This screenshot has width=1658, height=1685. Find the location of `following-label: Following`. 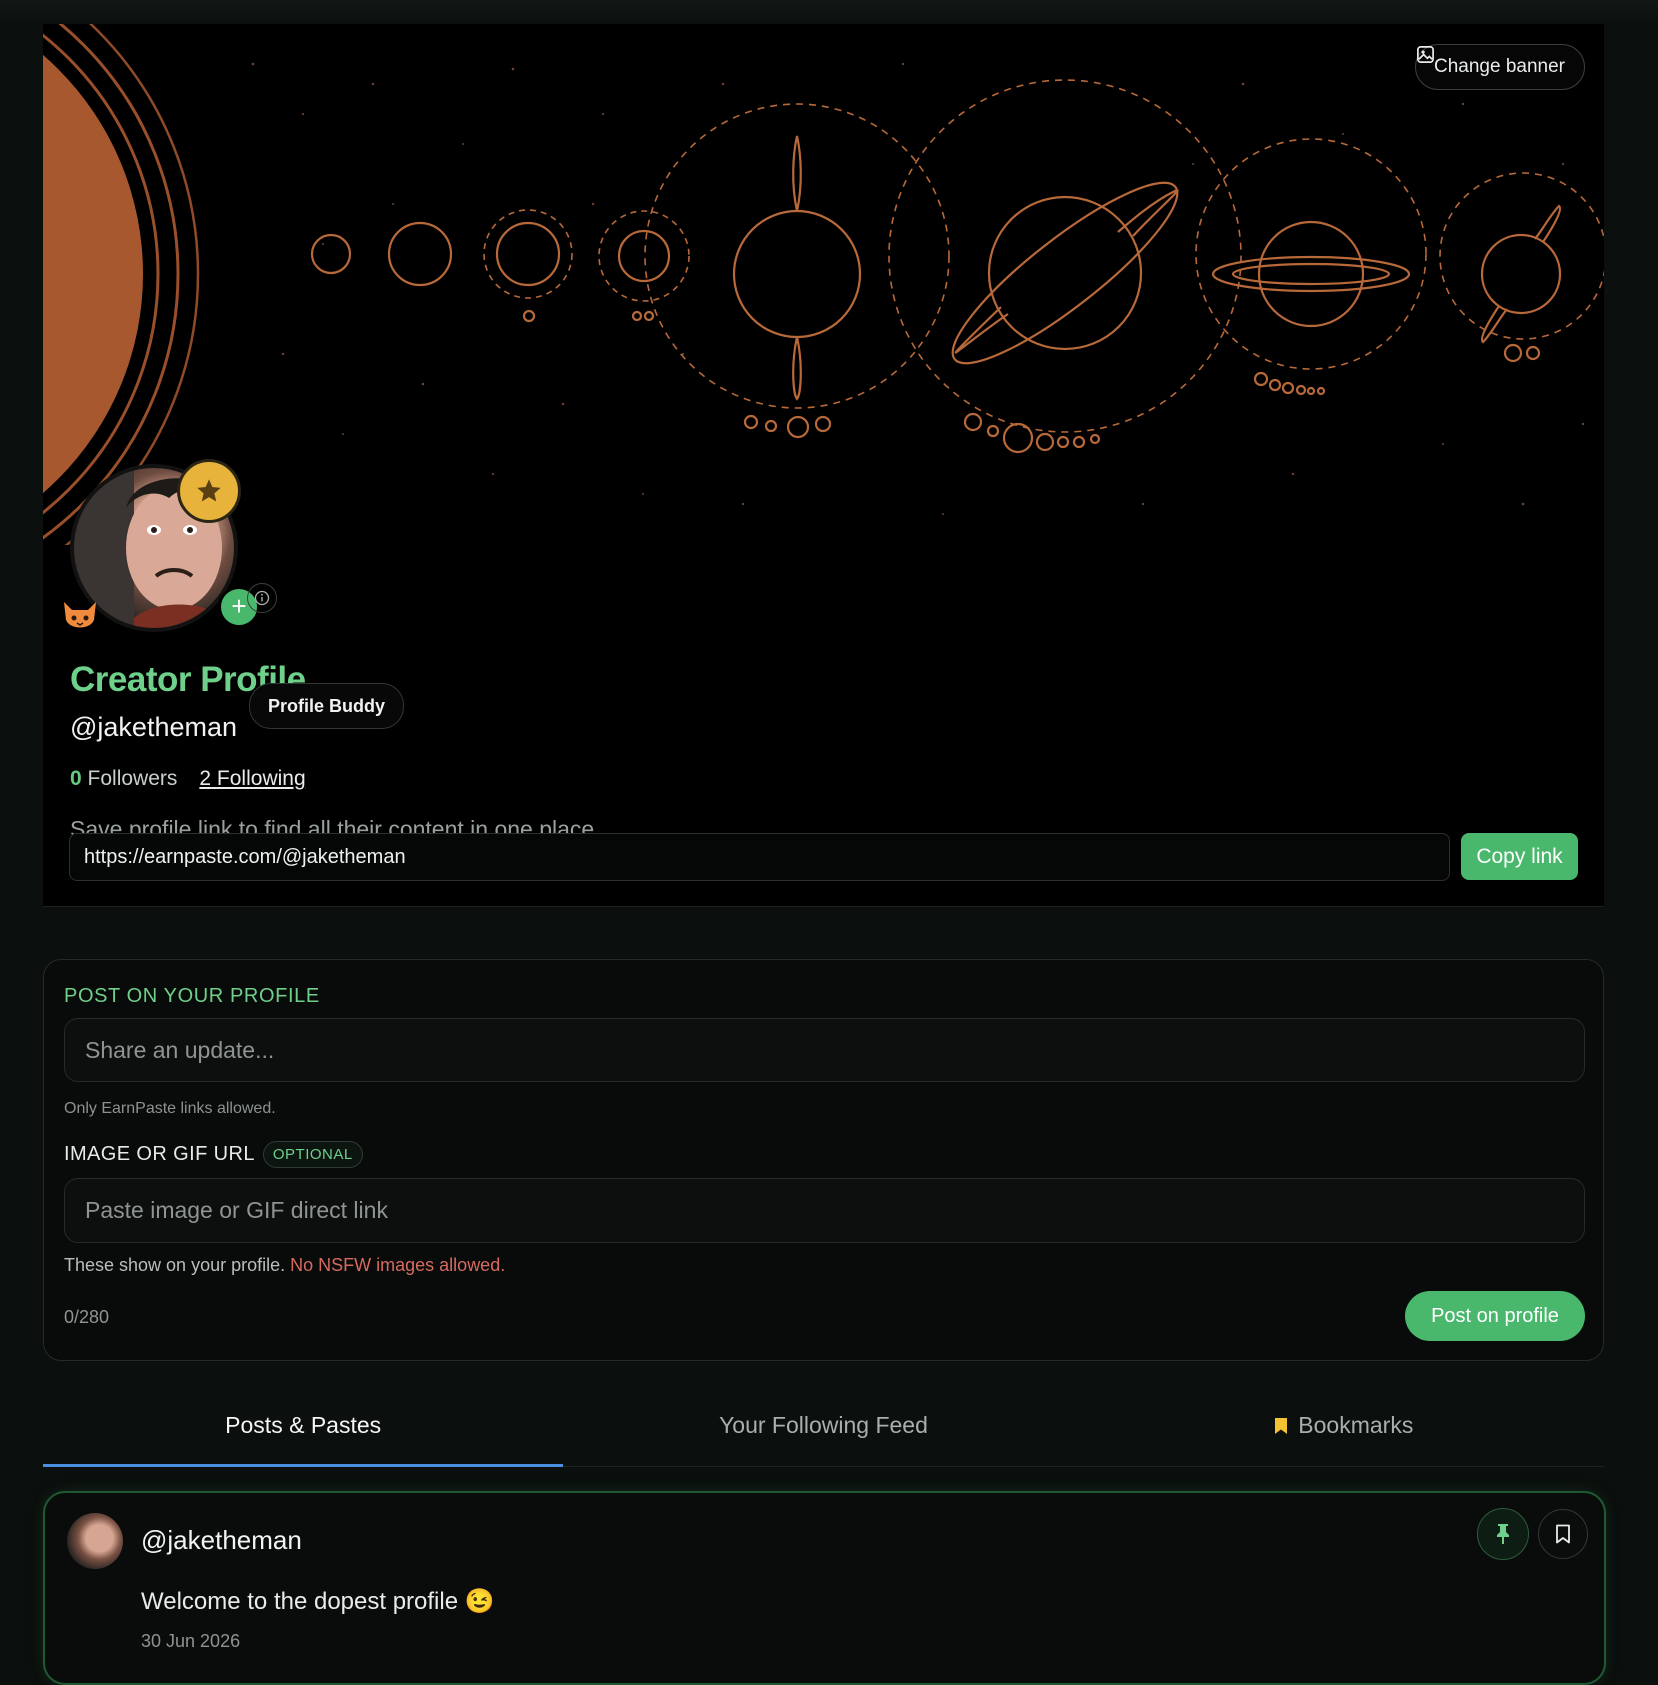

following-label: Following is located at coordinates (261, 778).